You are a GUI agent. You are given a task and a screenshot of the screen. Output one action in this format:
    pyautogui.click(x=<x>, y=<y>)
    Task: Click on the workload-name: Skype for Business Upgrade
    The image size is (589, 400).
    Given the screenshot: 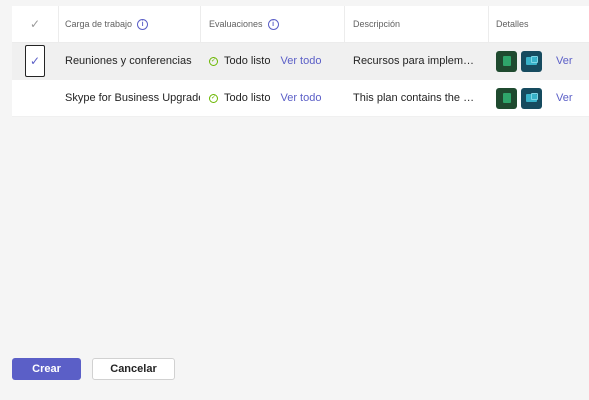 What is the action you would take?
    pyautogui.click(x=132, y=98)
    